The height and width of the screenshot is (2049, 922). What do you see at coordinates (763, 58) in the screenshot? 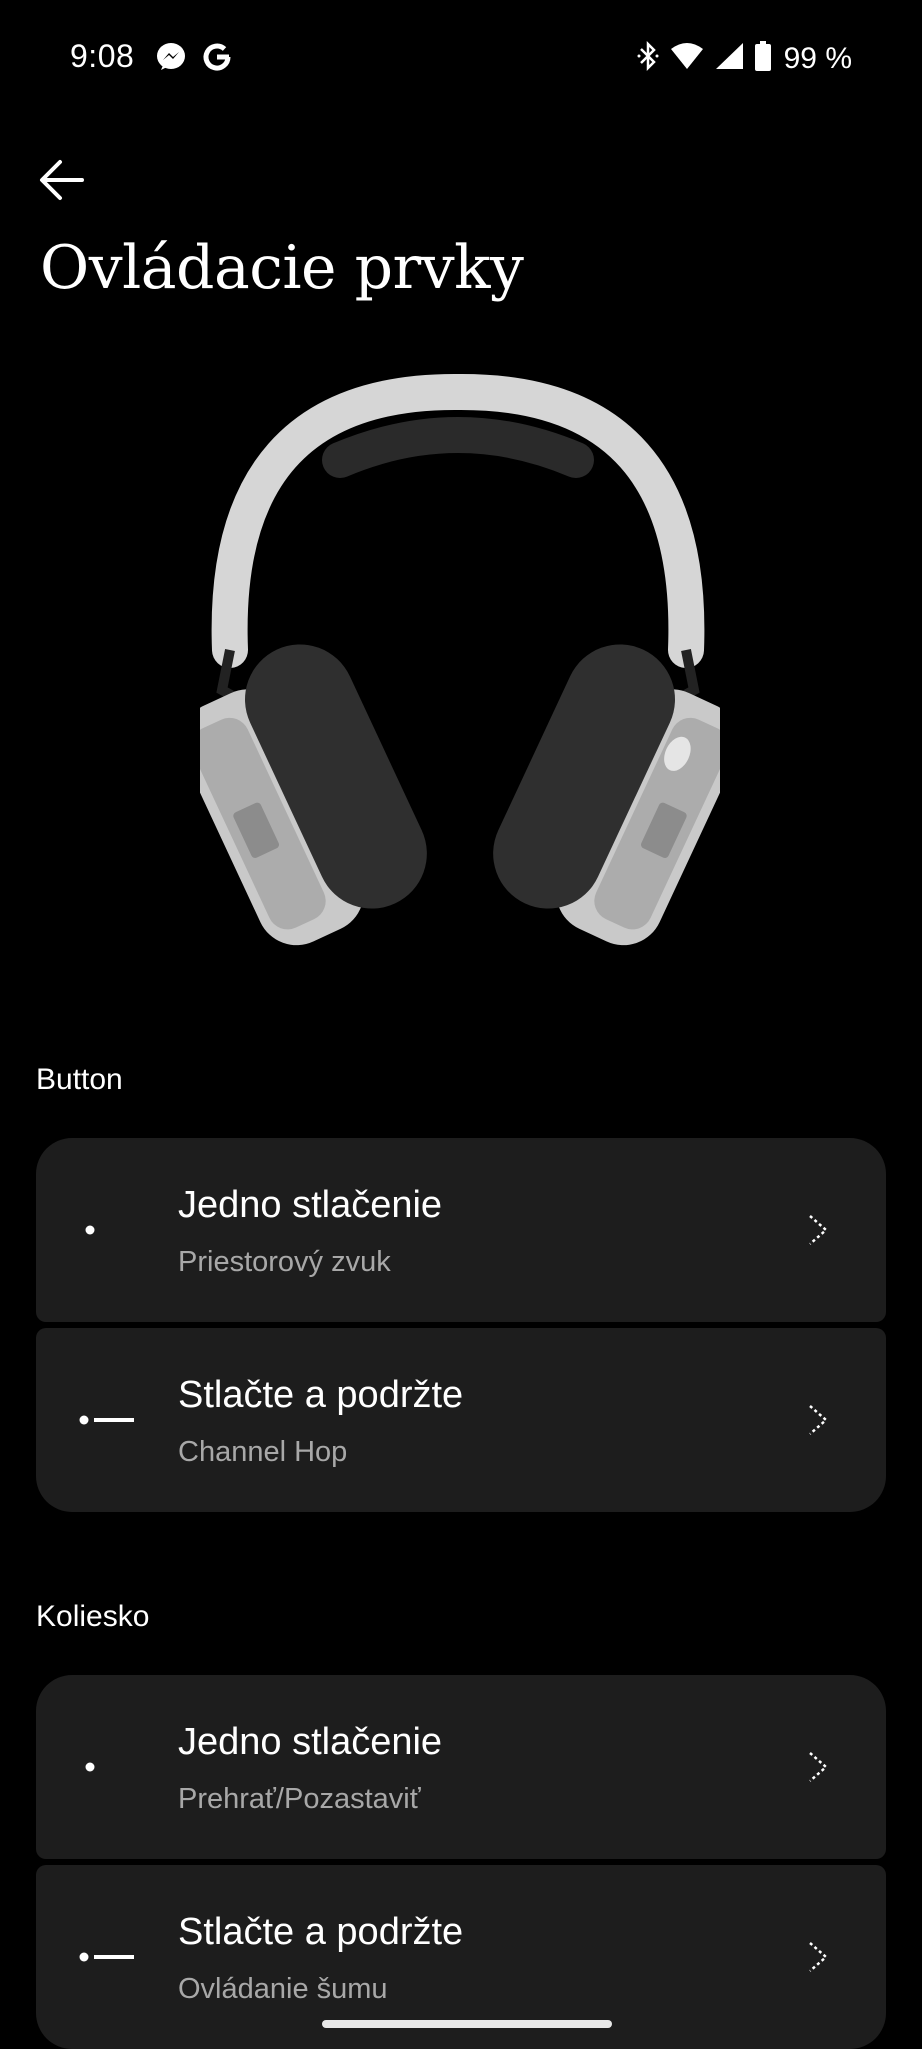
I see `battery-icon` at bounding box center [763, 58].